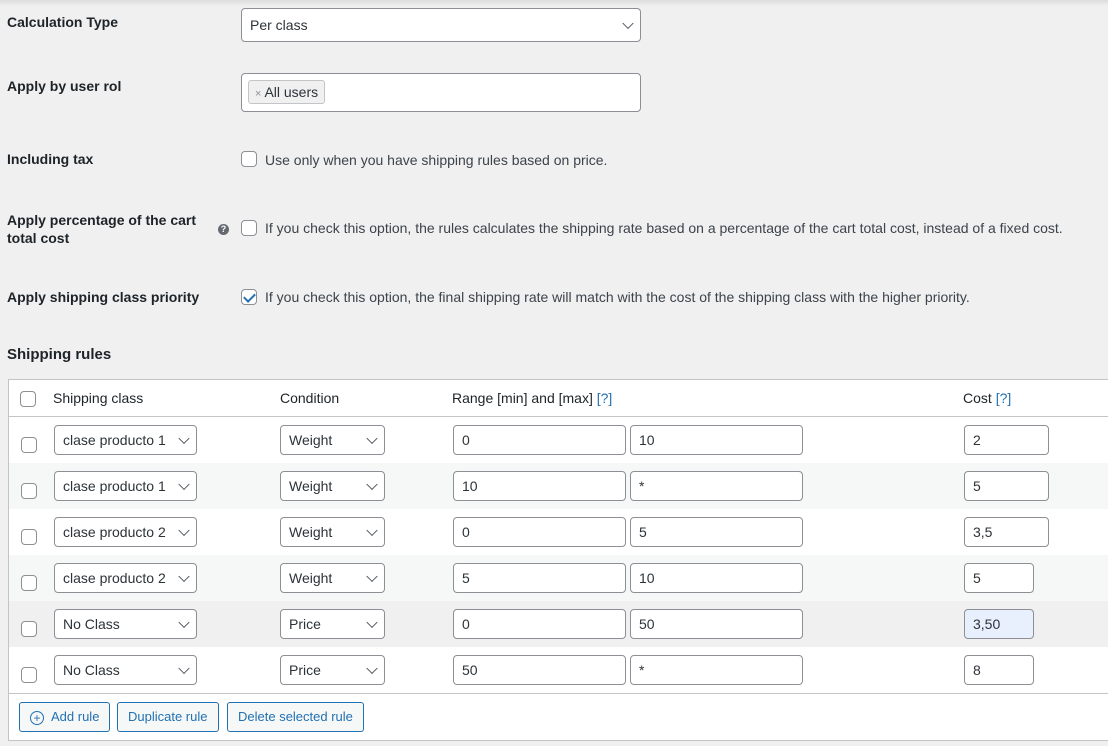 Image resolution: width=1108 pixels, height=746 pixels. I want to click on shipping-rules-title: Shipping rules, so click(59, 354).